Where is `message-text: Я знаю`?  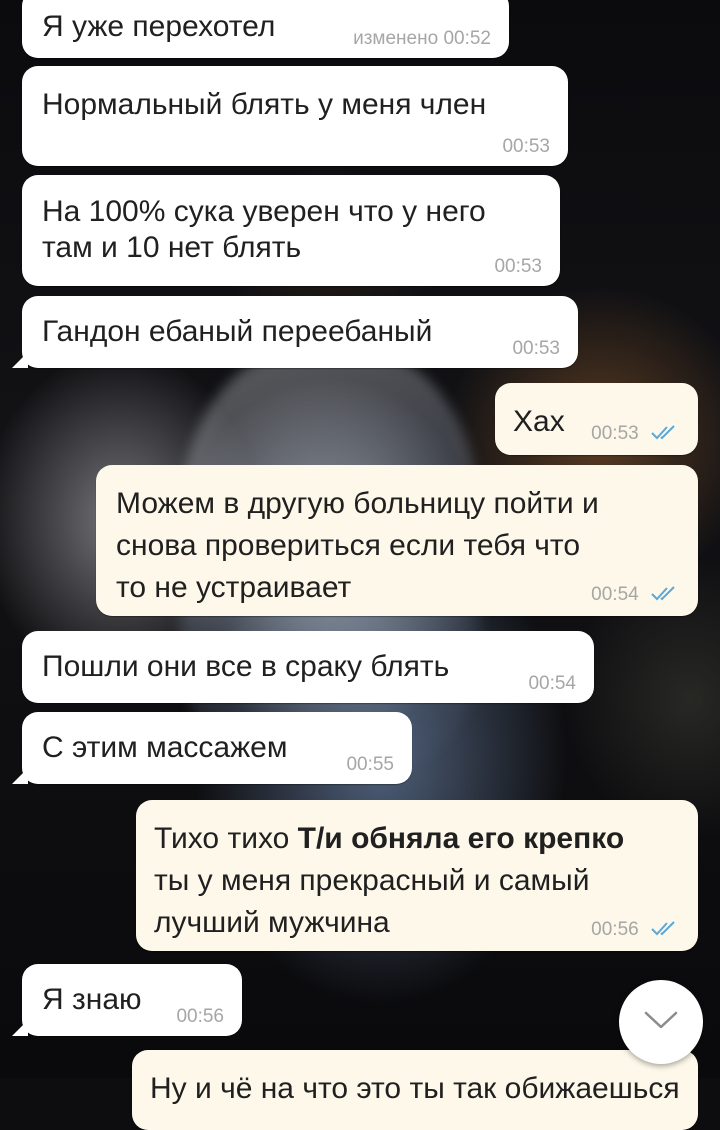 message-text: Я знаю is located at coordinates (92, 999).